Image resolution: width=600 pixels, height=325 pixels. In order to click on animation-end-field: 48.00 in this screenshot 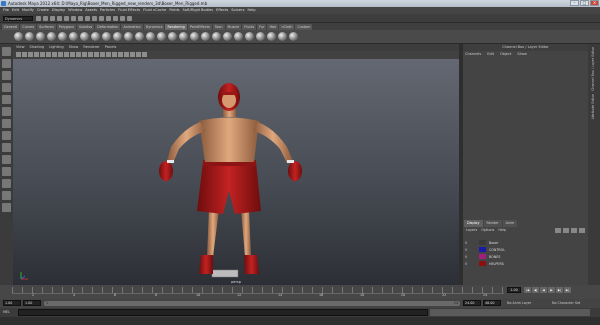, I will do `click(492, 303)`.